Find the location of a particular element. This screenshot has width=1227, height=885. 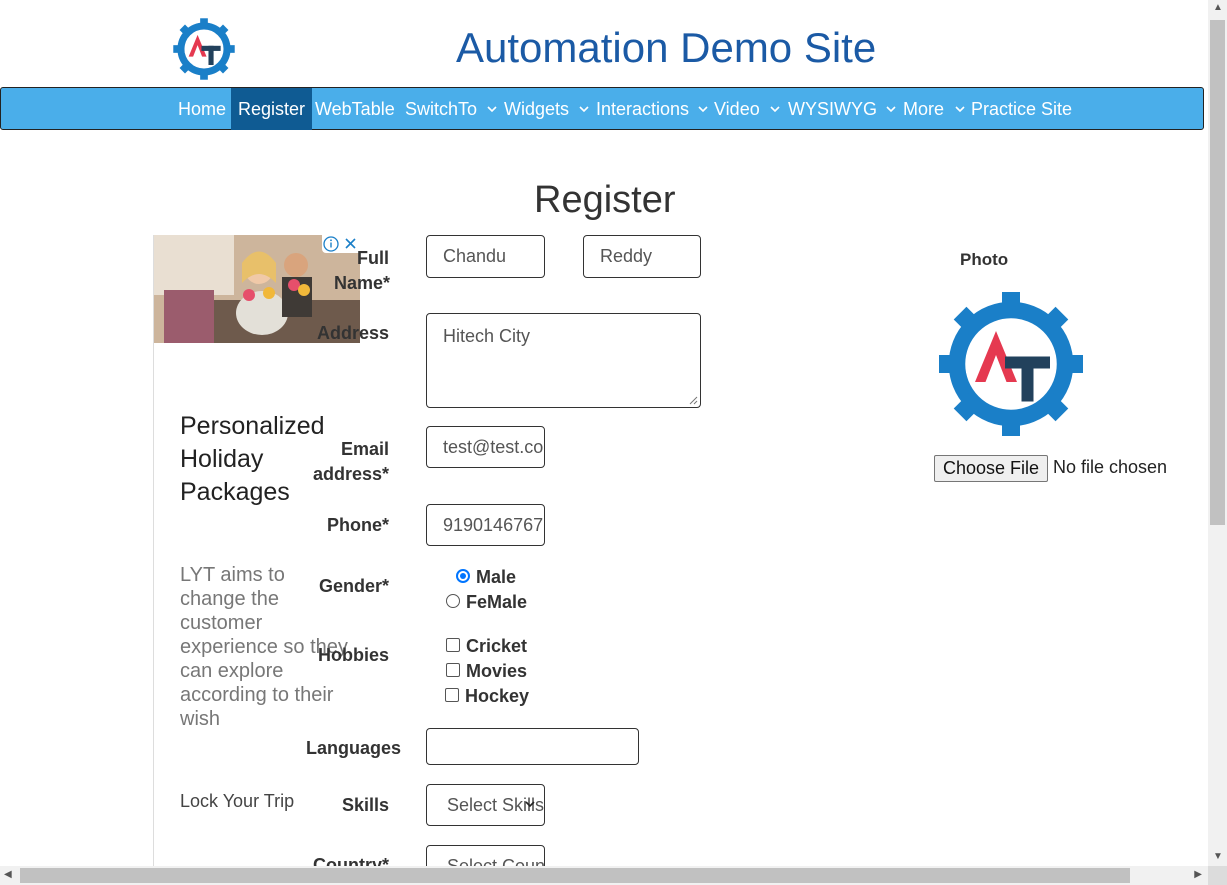

hobby-cricket-label: Cricket is located at coordinates (497, 646).